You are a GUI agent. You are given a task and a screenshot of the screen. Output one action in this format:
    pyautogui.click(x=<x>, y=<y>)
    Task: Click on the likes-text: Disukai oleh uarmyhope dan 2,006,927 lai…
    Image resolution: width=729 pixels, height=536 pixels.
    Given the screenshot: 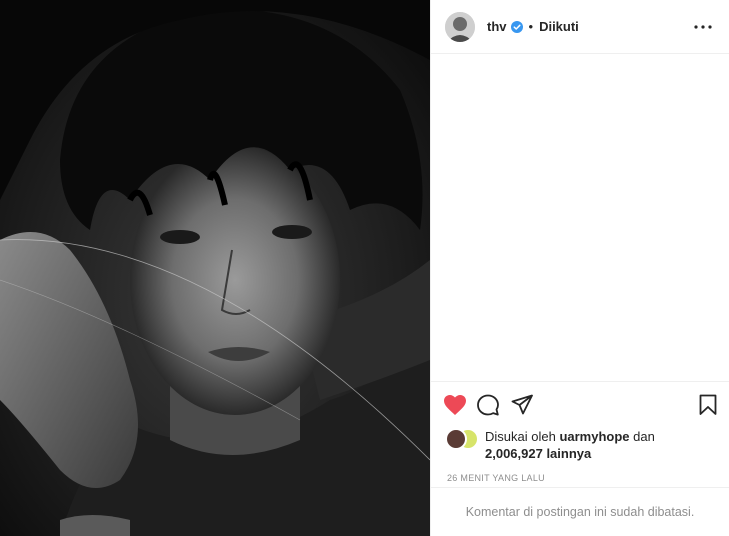 What is the action you would take?
    pyautogui.click(x=570, y=445)
    